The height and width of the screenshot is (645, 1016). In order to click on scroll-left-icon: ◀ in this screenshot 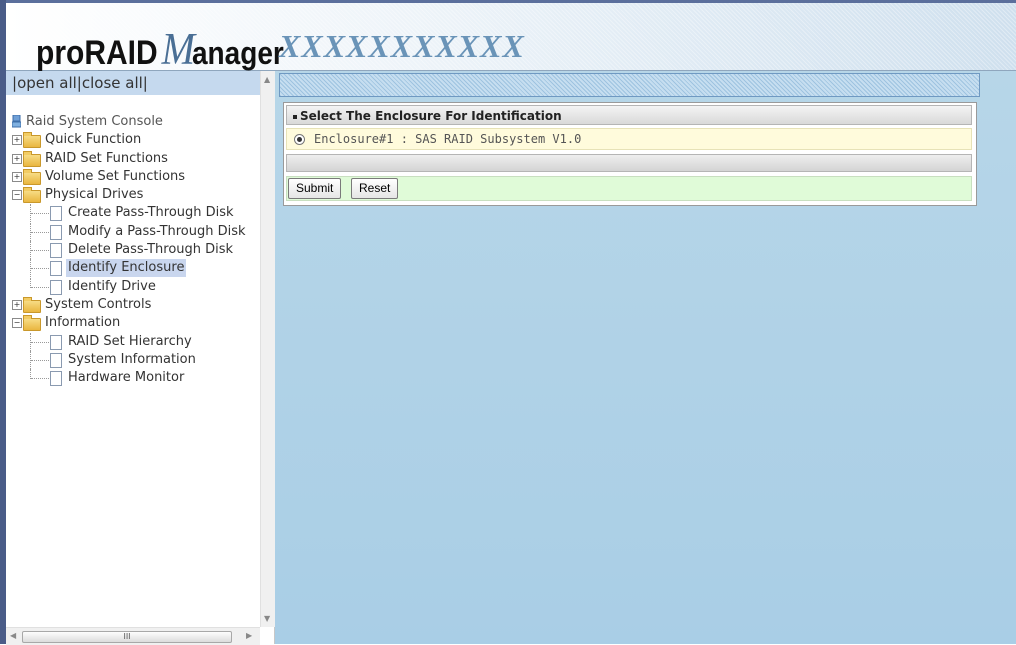, I will do `click(13, 635)`.